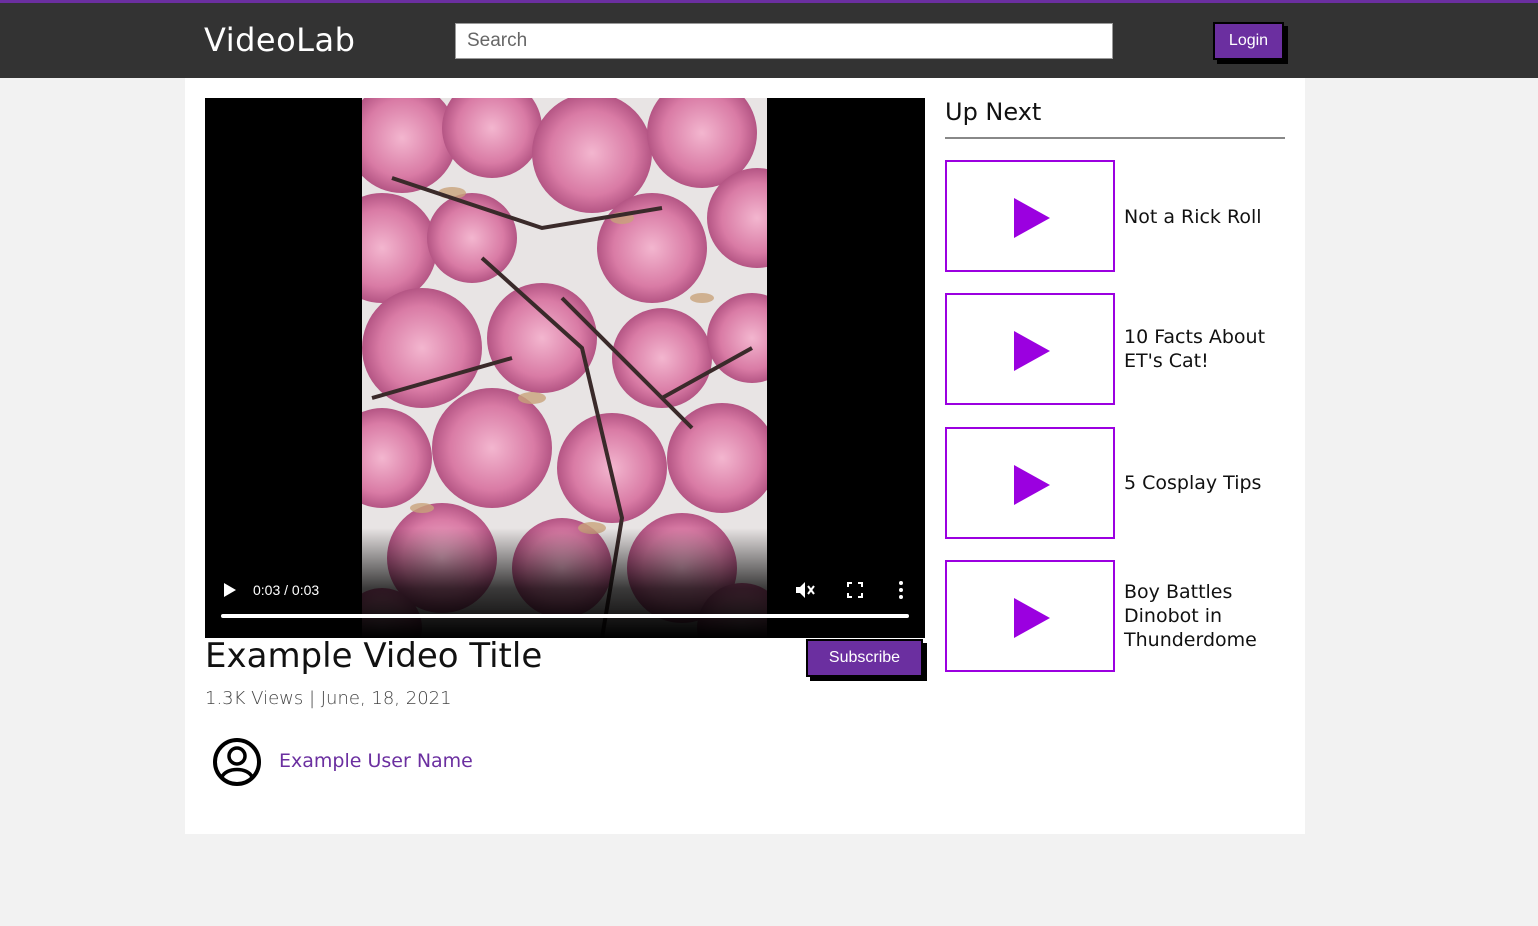 This screenshot has width=1538, height=926. I want to click on up-next-item: 10 Facts About ET's Cat!, so click(1115, 349).